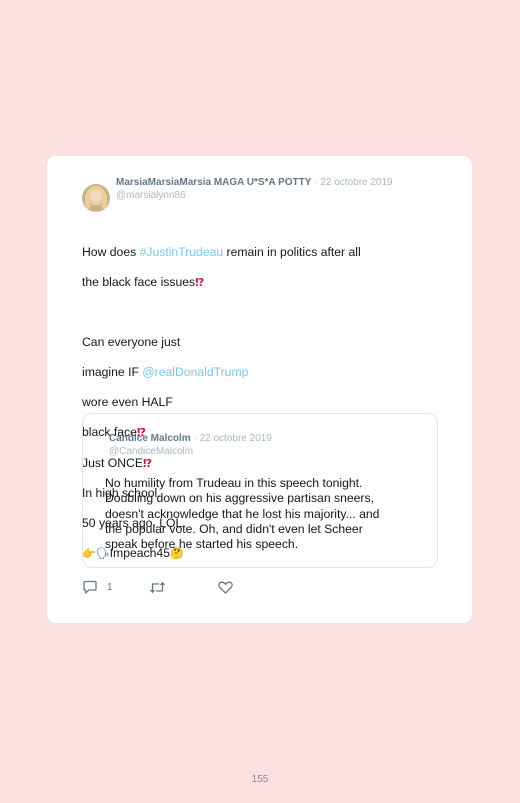 The height and width of the screenshot is (803, 520). I want to click on author-handle: @marsialynn86, so click(266, 195).